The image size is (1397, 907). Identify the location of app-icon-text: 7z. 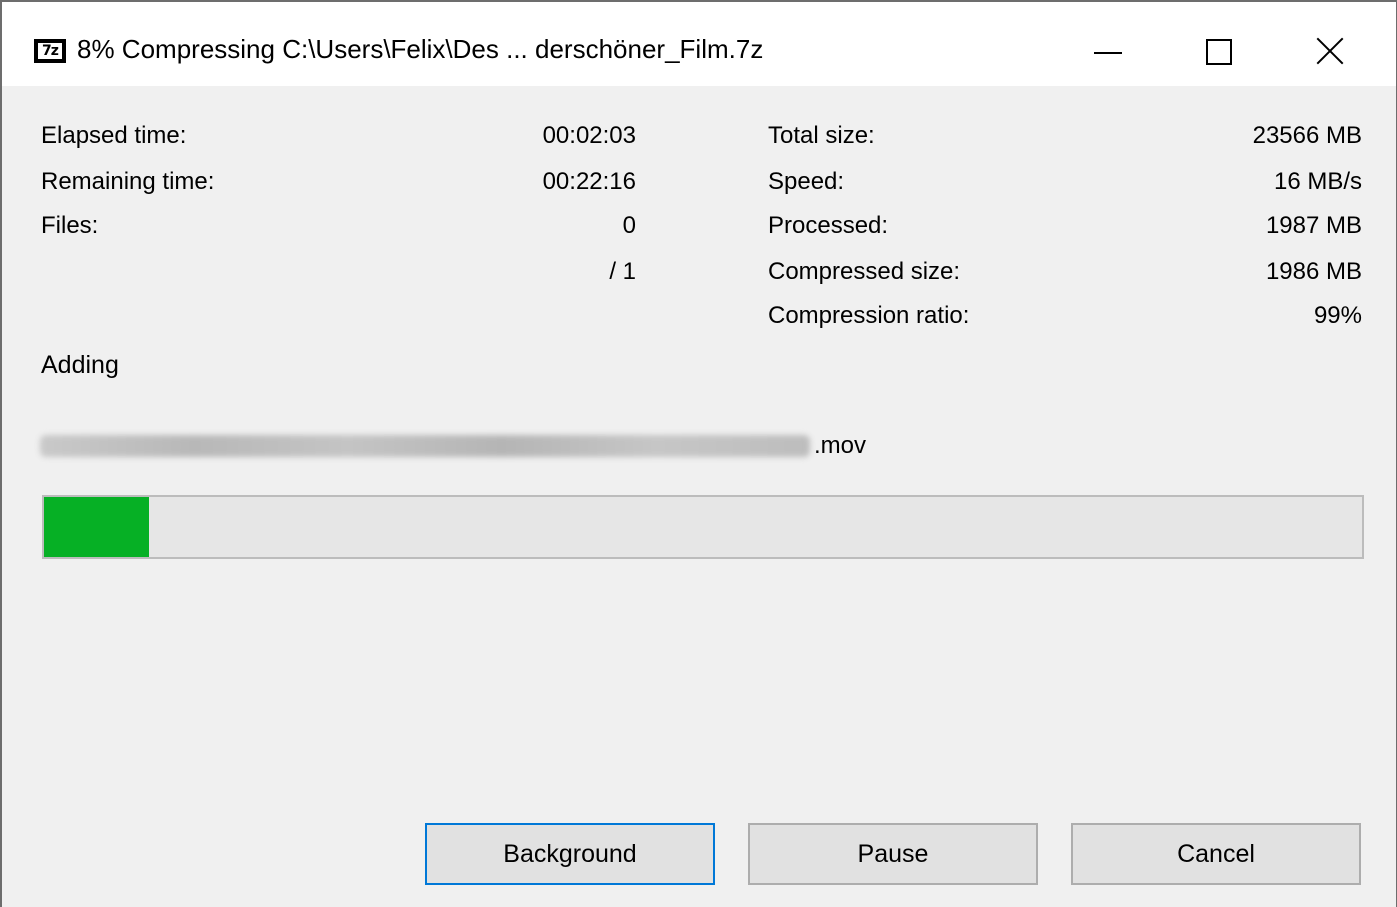
(50, 51).